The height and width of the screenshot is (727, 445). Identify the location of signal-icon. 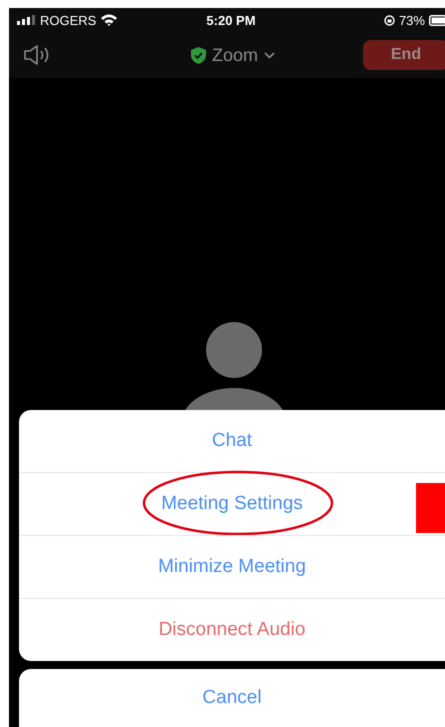
(26, 20).